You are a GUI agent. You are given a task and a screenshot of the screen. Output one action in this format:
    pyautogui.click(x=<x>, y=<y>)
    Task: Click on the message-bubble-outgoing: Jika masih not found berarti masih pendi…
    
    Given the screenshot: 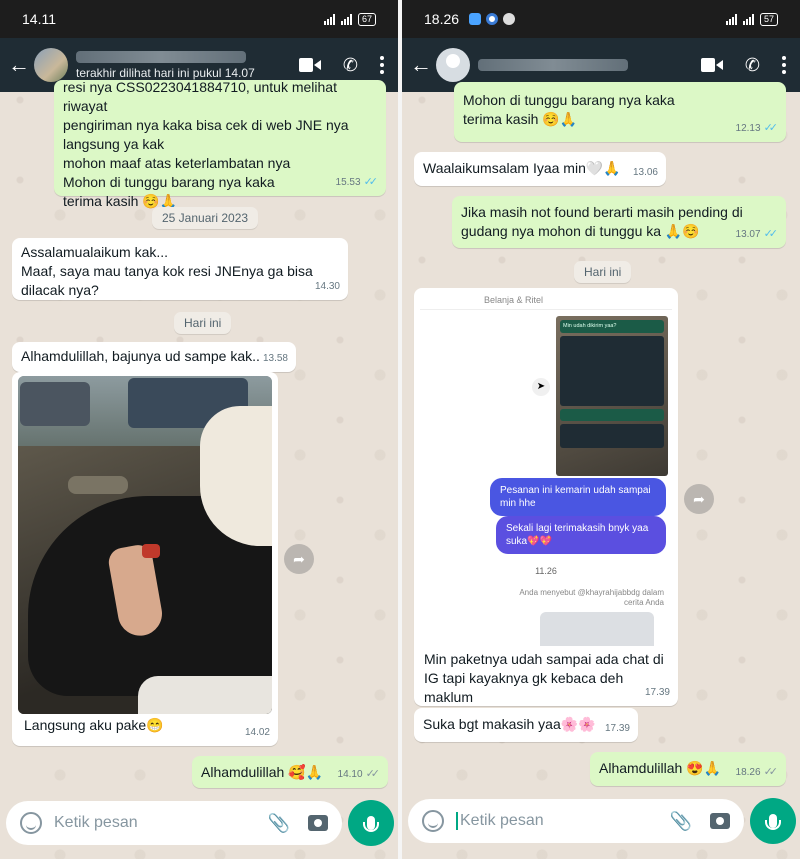 What is the action you would take?
    pyautogui.click(x=619, y=222)
    